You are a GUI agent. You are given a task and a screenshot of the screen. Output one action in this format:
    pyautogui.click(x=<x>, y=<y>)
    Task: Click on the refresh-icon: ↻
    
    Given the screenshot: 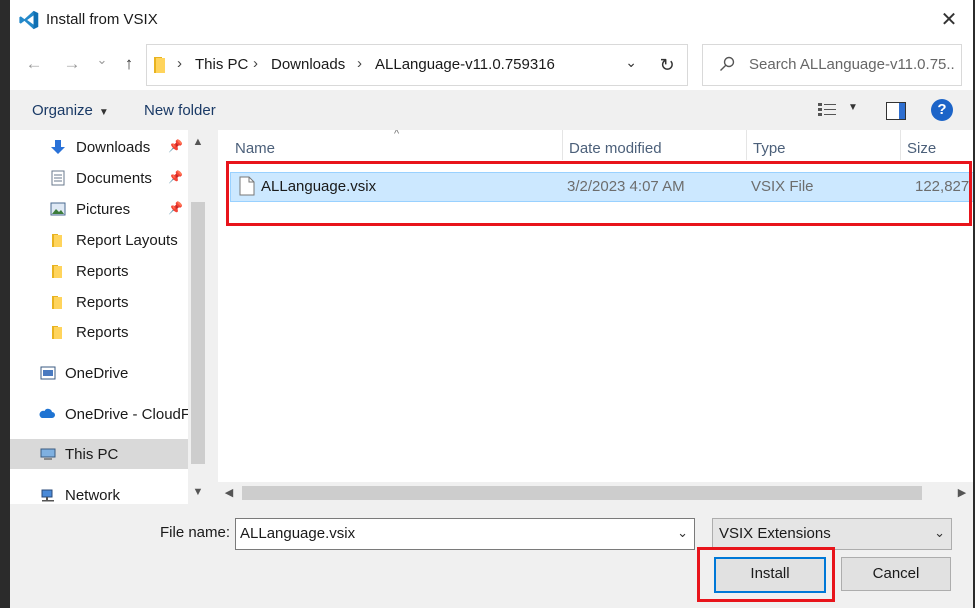 What is the action you would take?
    pyautogui.click(x=667, y=65)
    